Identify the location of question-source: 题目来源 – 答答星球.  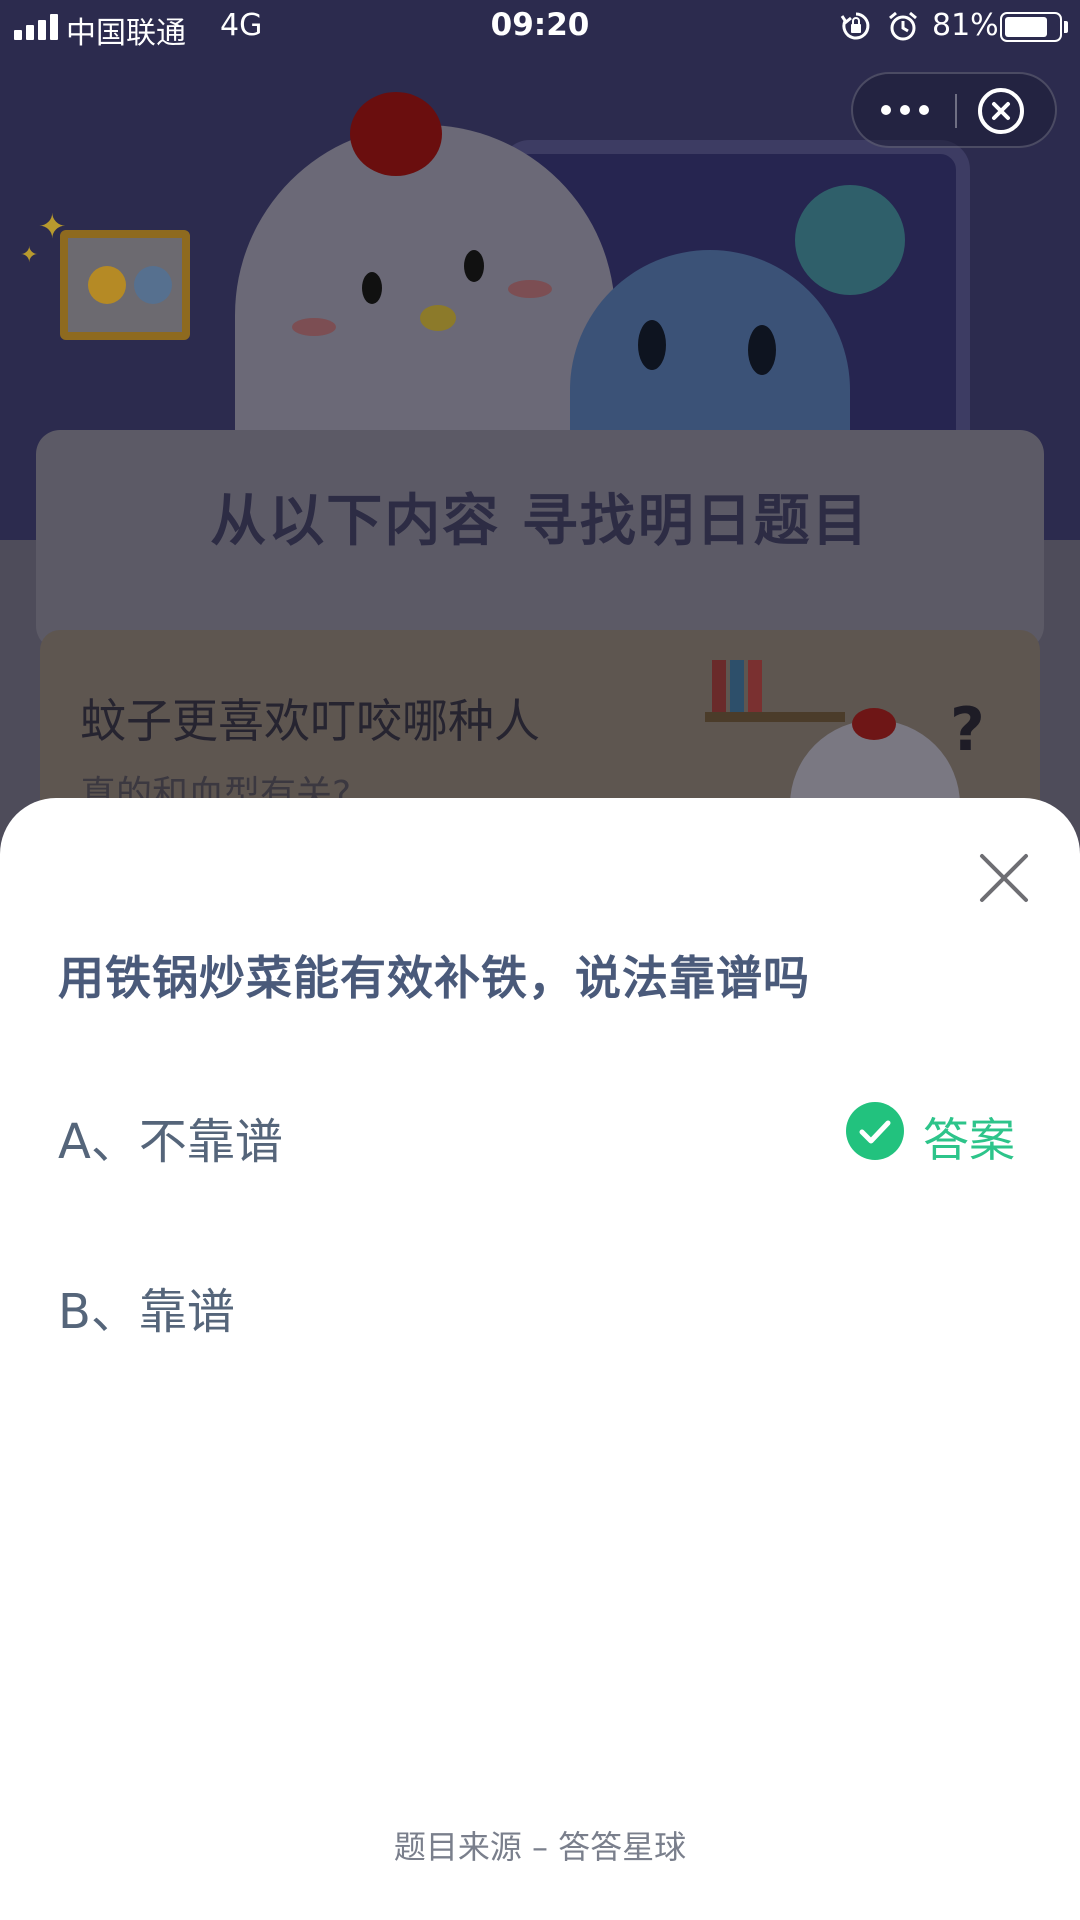
(540, 1847).